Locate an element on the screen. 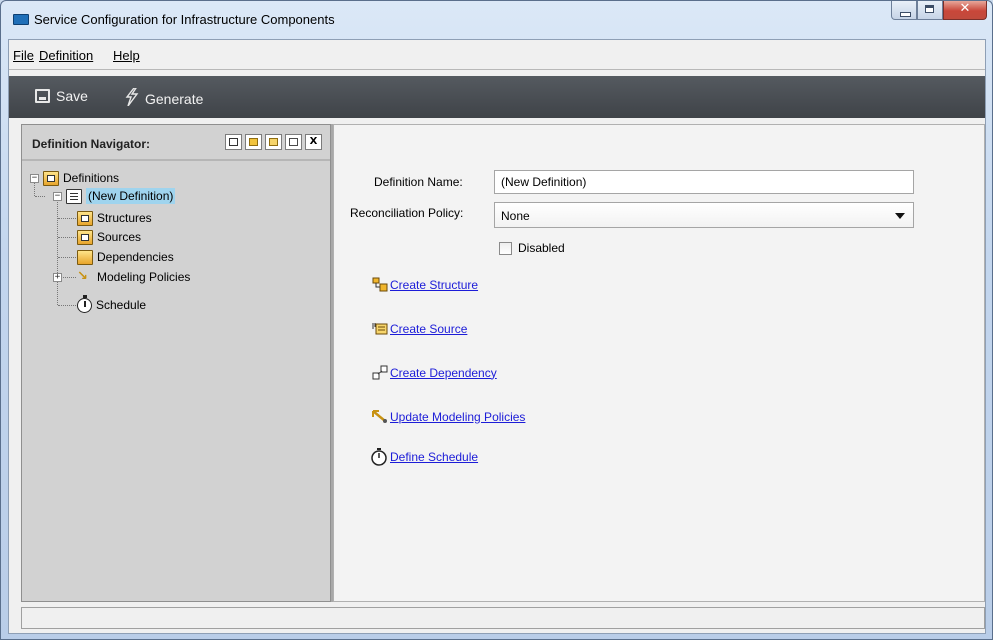 Image resolution: width=993 pixels, height=640 pixels. tree-label: Dependencies is located at coordinates (135, 257).